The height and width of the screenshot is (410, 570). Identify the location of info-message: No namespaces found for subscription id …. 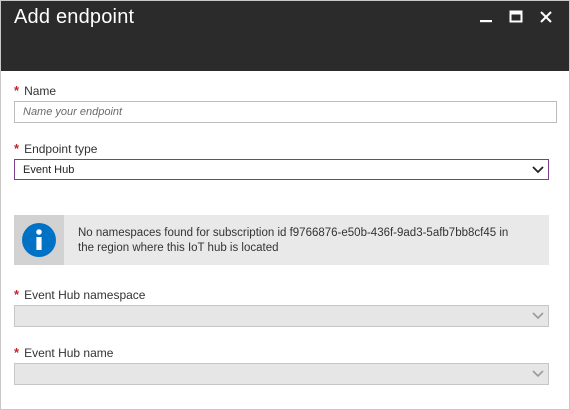
(281, 240).